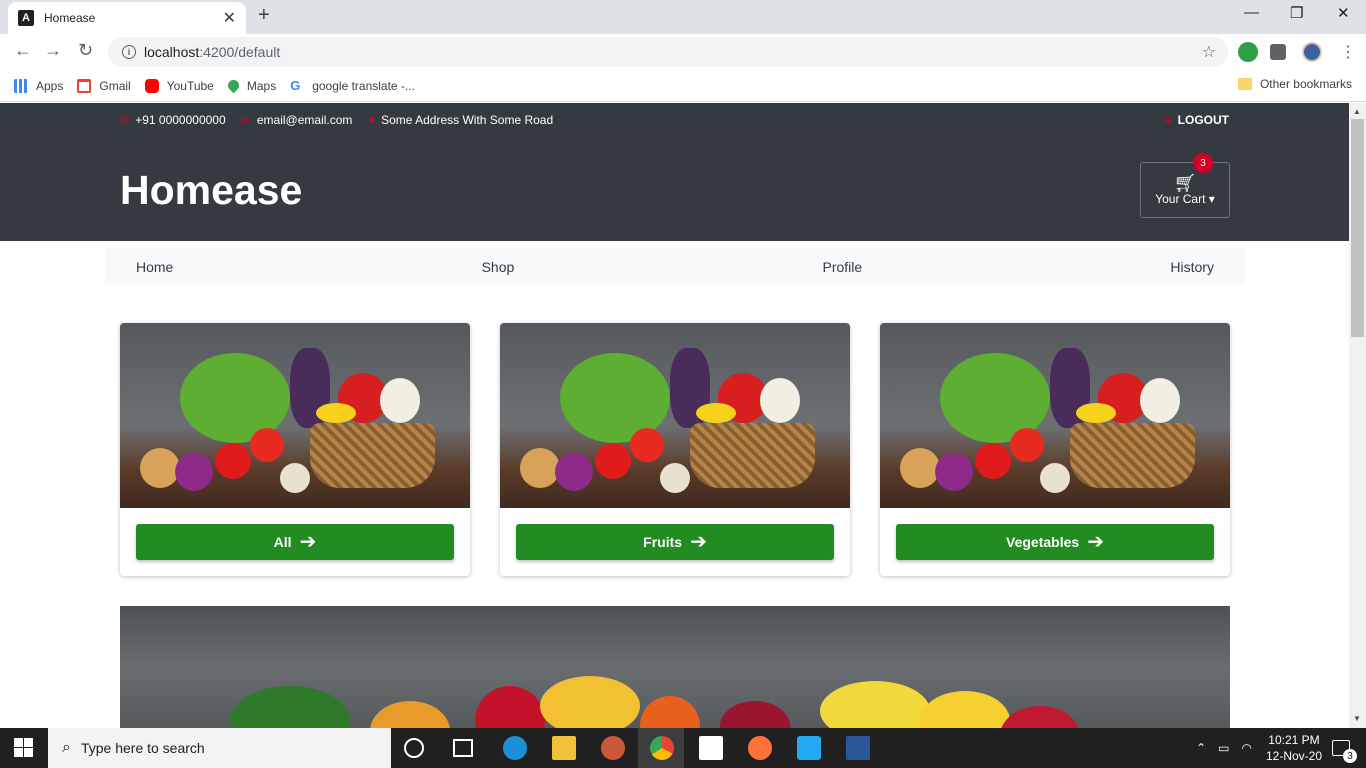 This screenshot has width=1366, height=768. What do you see at coordinates (1244, 84) in the screenshot?
I see `folder-icon` at bounding box center [1244, 84].